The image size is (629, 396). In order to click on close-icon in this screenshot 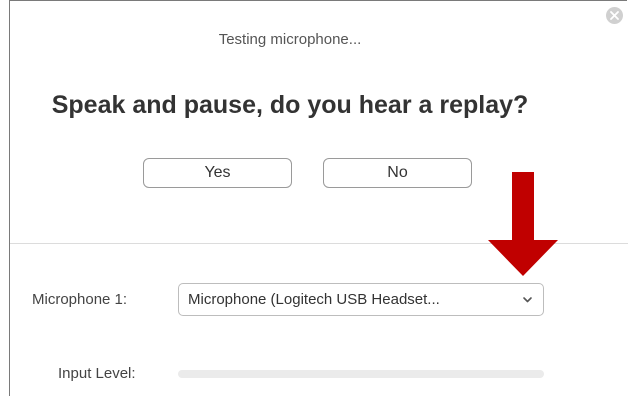, I will do `click(614, 15)`.